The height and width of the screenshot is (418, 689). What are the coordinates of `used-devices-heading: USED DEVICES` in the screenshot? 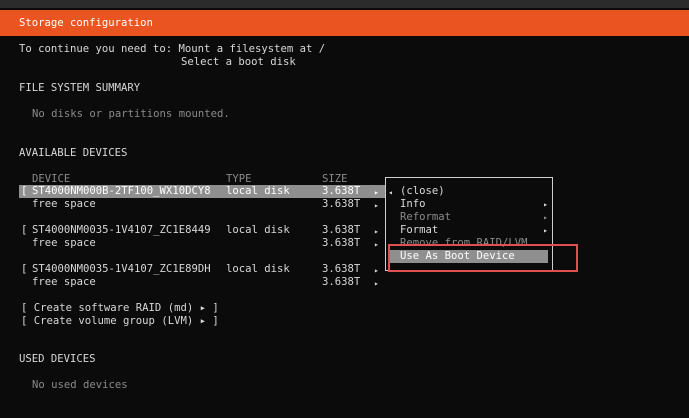 It's located at (57, 359).